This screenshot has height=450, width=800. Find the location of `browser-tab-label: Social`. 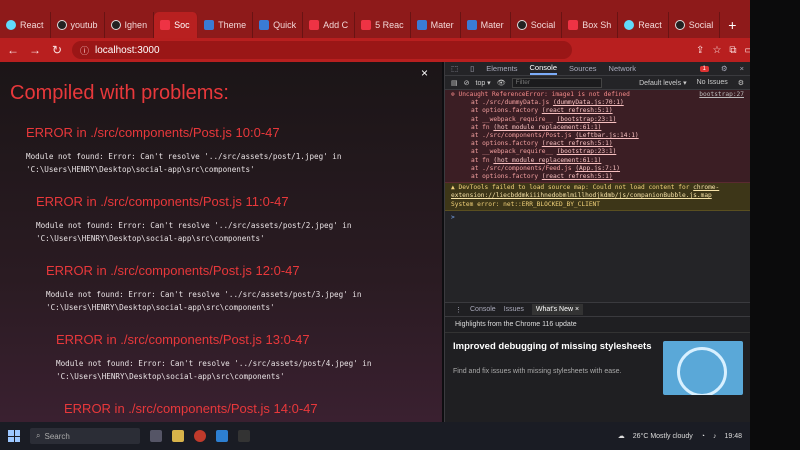

browser-tab-label: Social is located at coordinates (543, 25).